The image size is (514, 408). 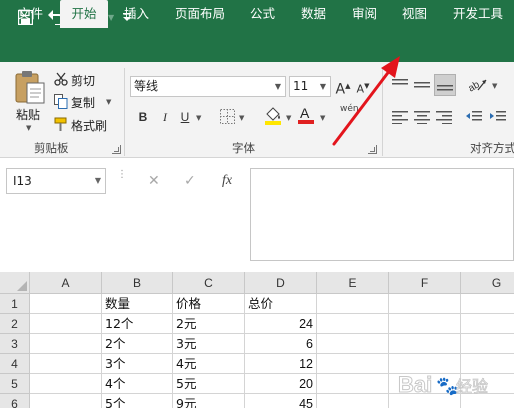 What do you see at coordinates (322, 118) in the screenshot?
I see `font-color-dropdown-icon: ▼` at bounding box center [322, 118].